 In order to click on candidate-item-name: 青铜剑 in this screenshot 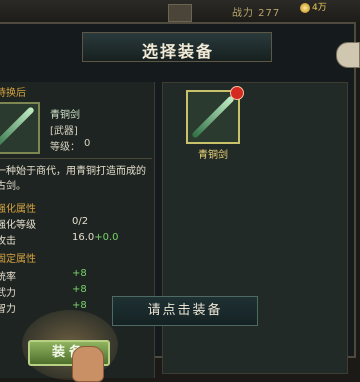, I will do `click(213, 155)`.